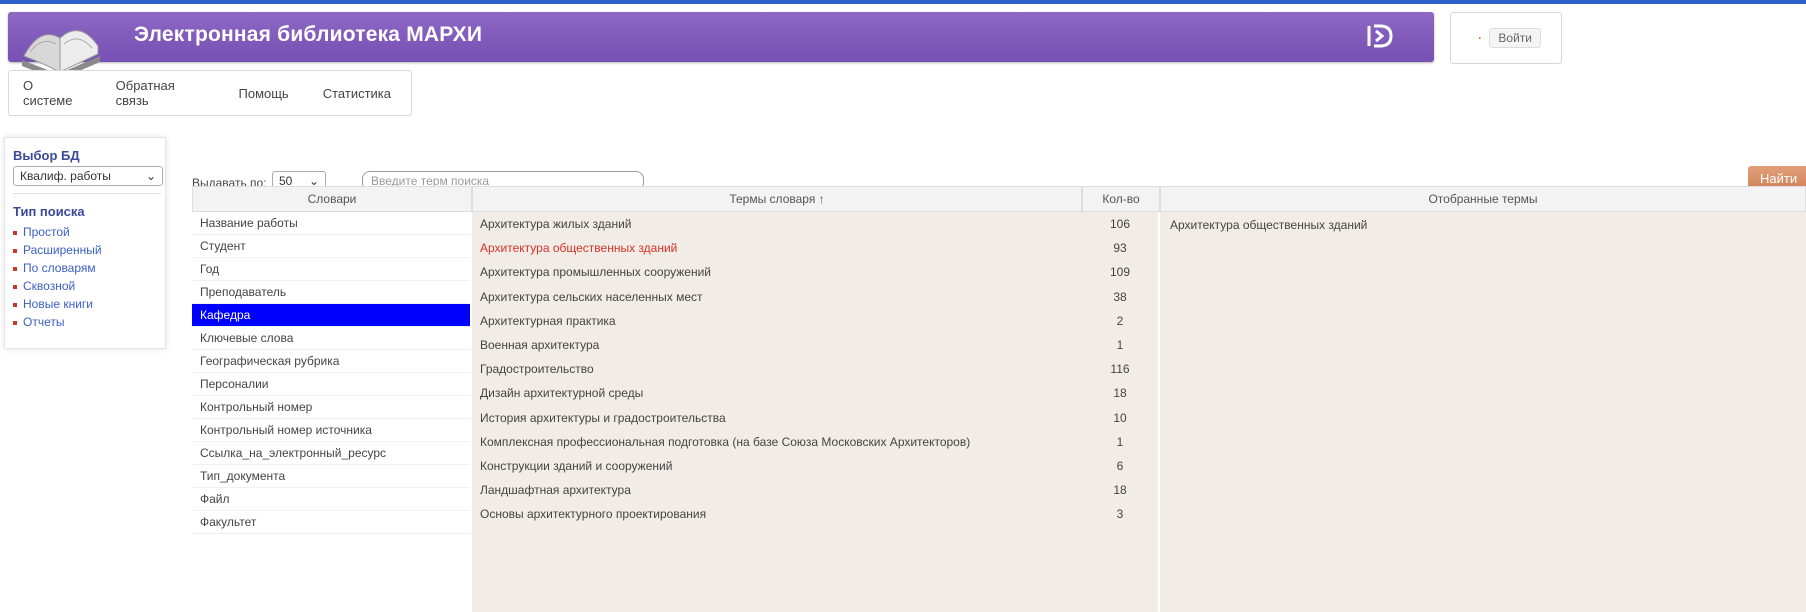 The image size is (1806, 612). Describe the element at coordinates (815, 297) in the screenshot. I see `term-row: Архитектура сельских населенных мест 38` at that location.